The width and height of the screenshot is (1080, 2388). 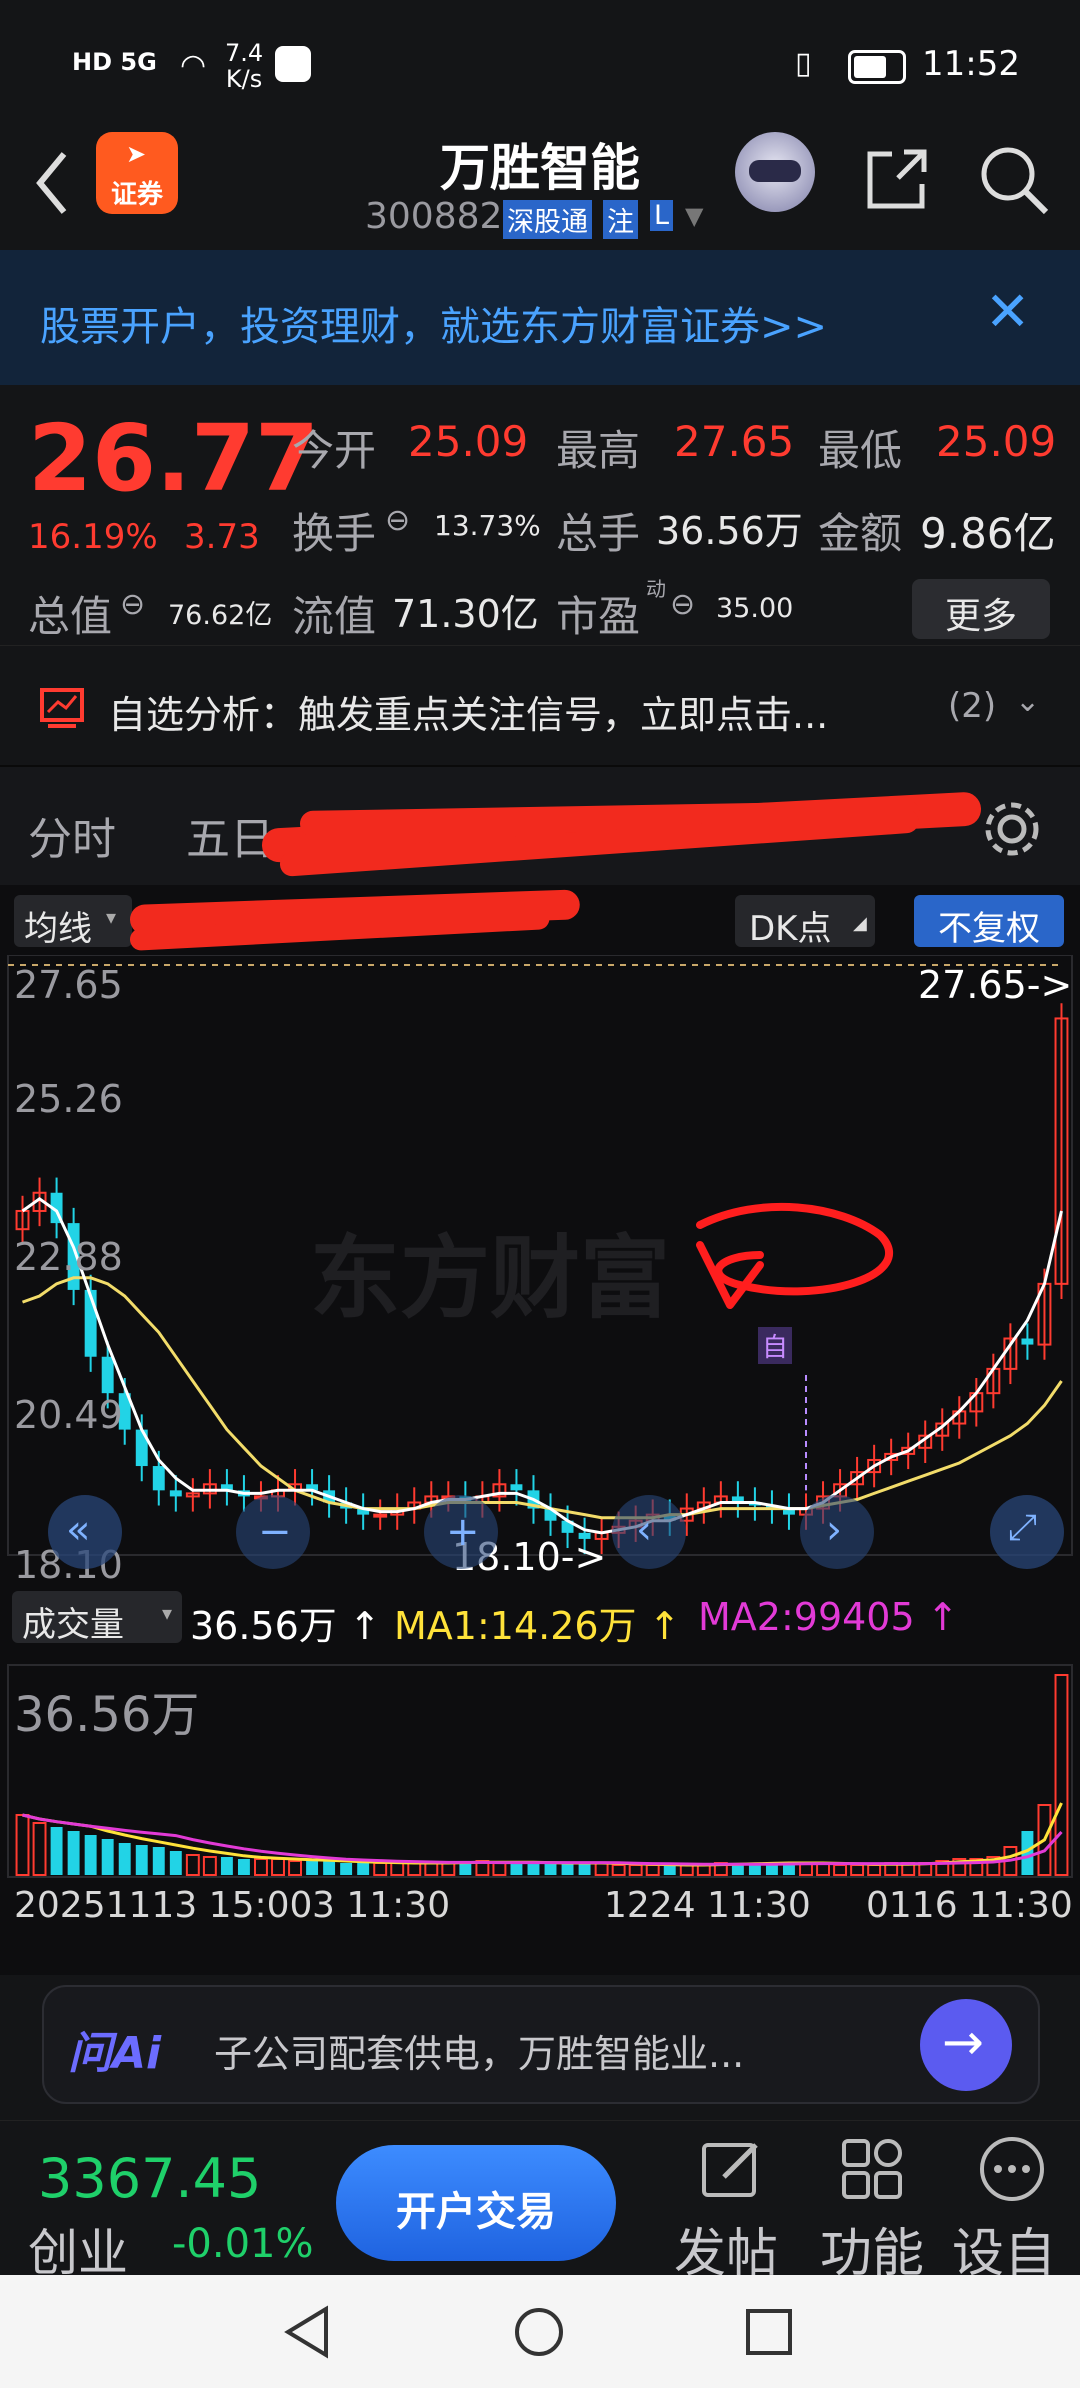 I want to click on volume-legend: 36.56万 ↑, so click(x=285, y=1626).